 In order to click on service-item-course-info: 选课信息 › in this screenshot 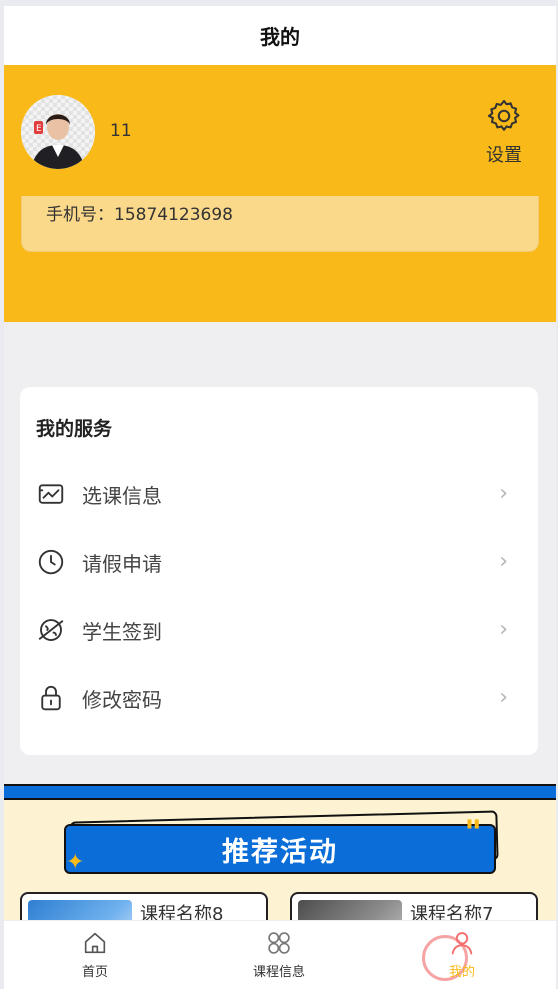, I will do `click(279, 493)`.